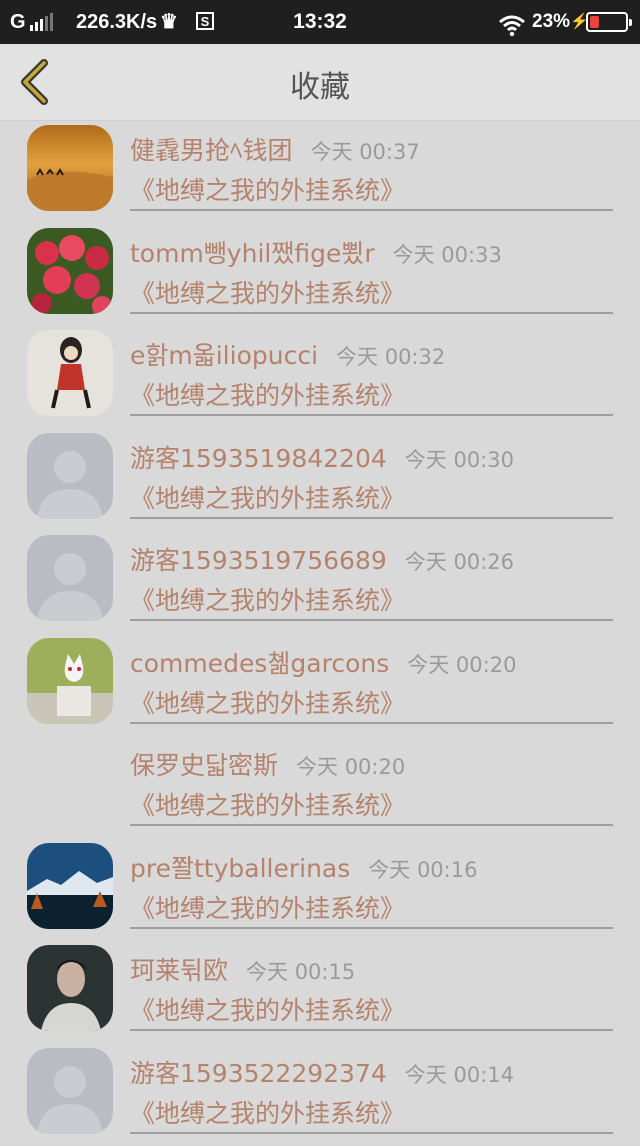 The width and height of the screenshot is (640, 1146). I want to click on list-item: tomm뺑yhil쨌fige뾨r 今天 00:33 《地缚之我的外挂系统》, so click(320, 275).